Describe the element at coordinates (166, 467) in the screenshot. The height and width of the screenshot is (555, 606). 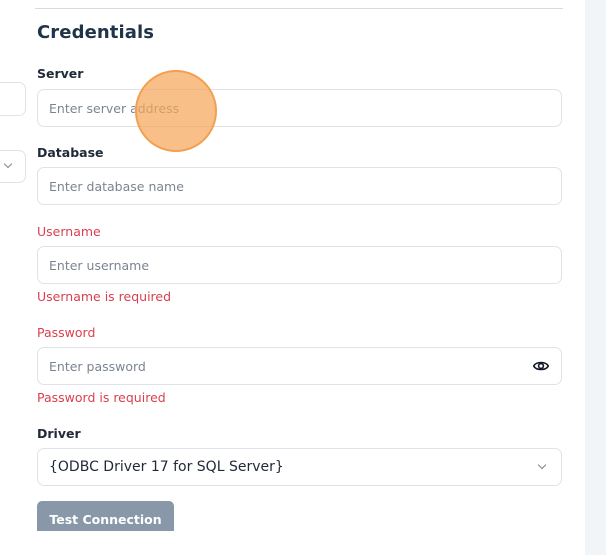
I see `driver-selected-value: {ODBC Driver 17 for SQL Server}` at that location.